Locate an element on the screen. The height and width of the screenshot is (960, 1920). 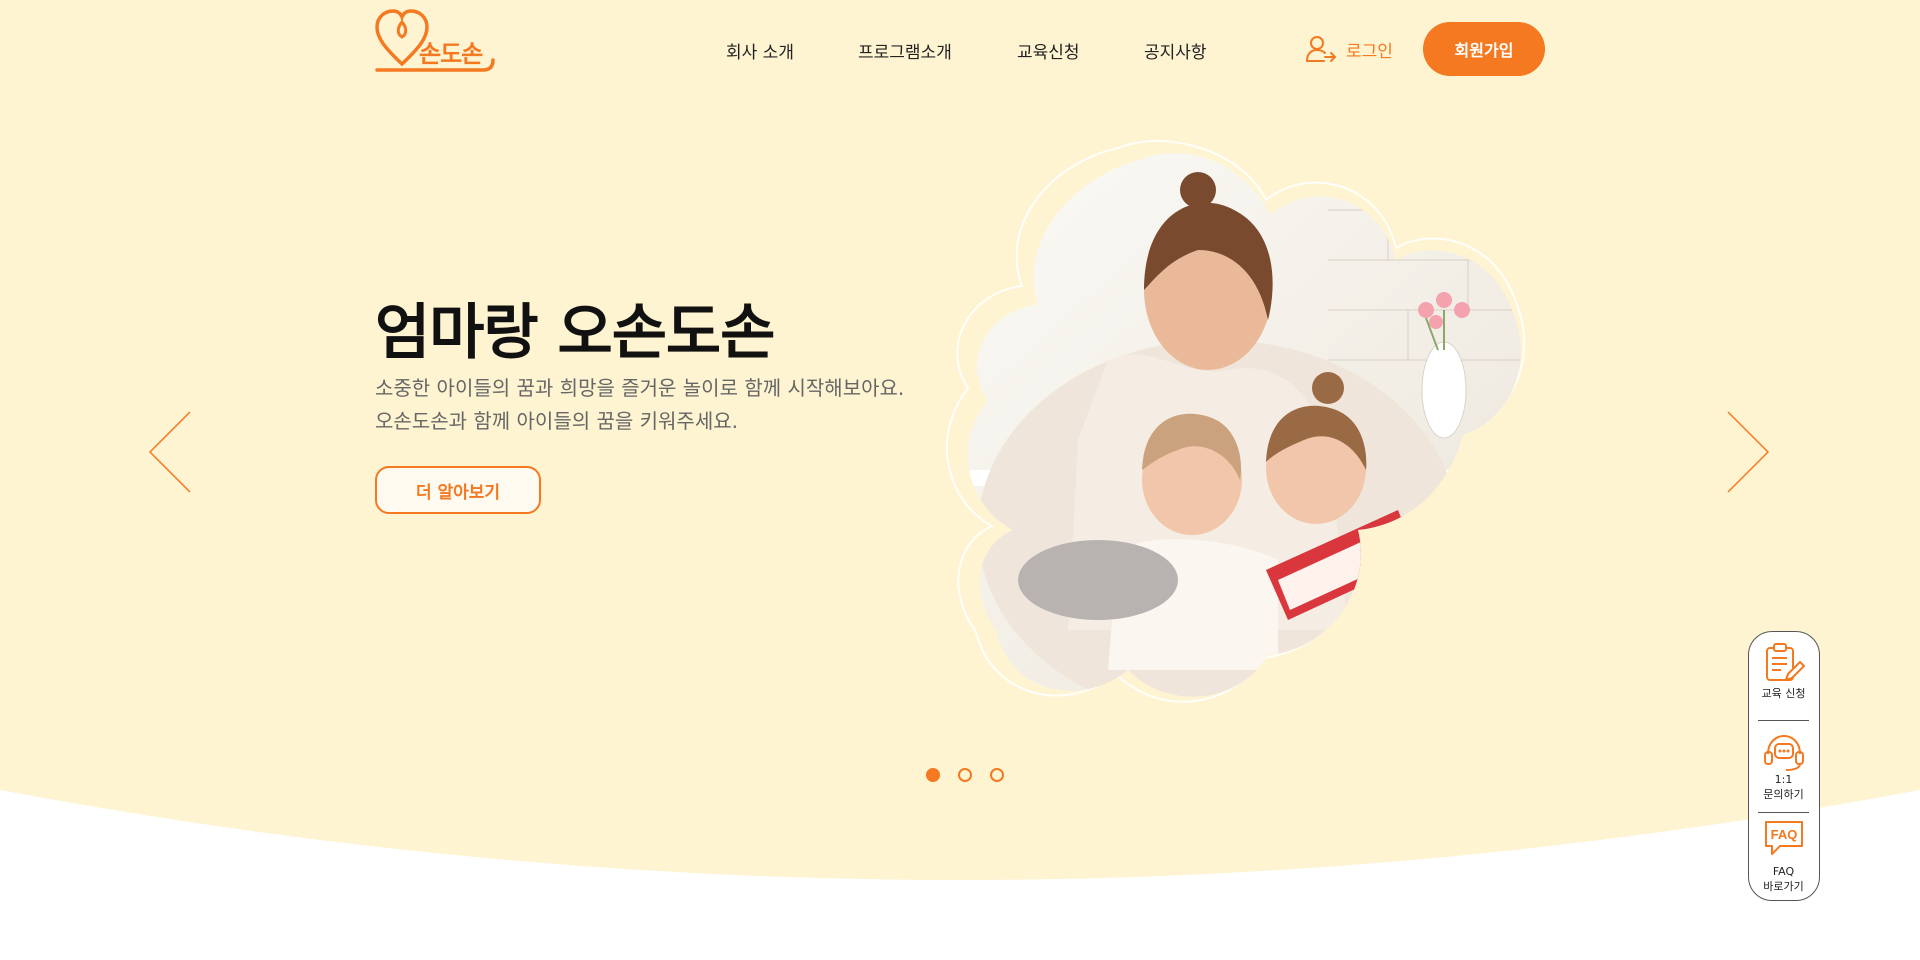
quick-inquiry-label-2: 문의하기 is located at coordinates (1783, 794).